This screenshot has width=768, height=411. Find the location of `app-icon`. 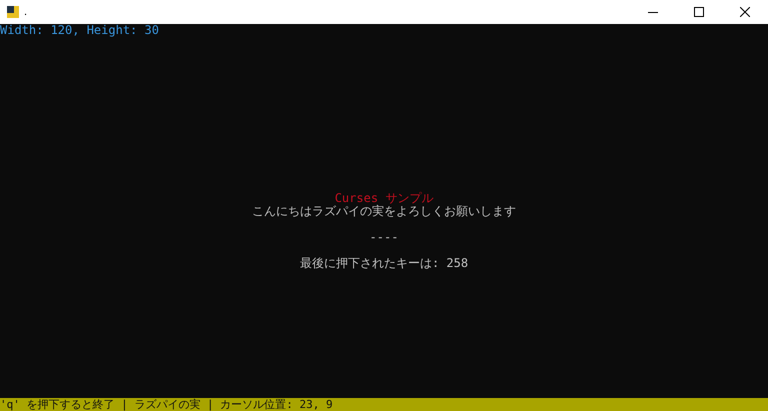

app-icon is located at coordinates (13, 12).